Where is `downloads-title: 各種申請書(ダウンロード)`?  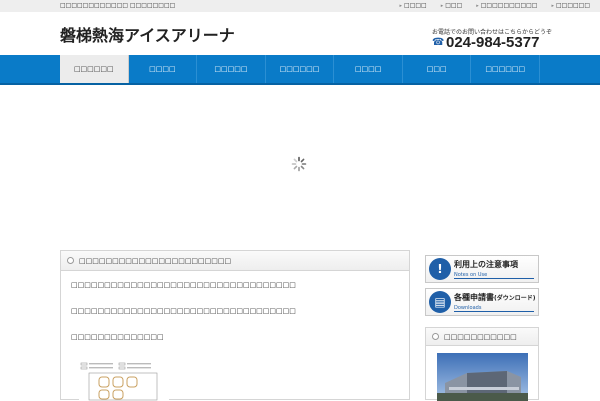
downloads-title: 各種申請書(ダウンロード) is located at coordinates (495, 297).